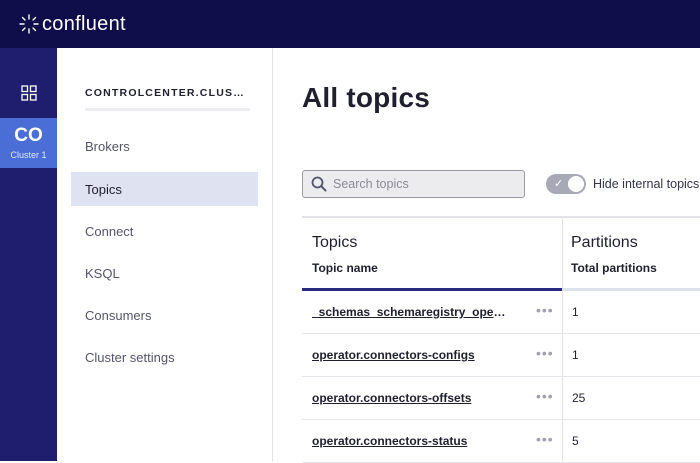 The image size is (700, 463). What do you see at coordinates (28, 135) in the screenshot?
I see `cluster-abbr: CO` at bounding box center [28, 135].